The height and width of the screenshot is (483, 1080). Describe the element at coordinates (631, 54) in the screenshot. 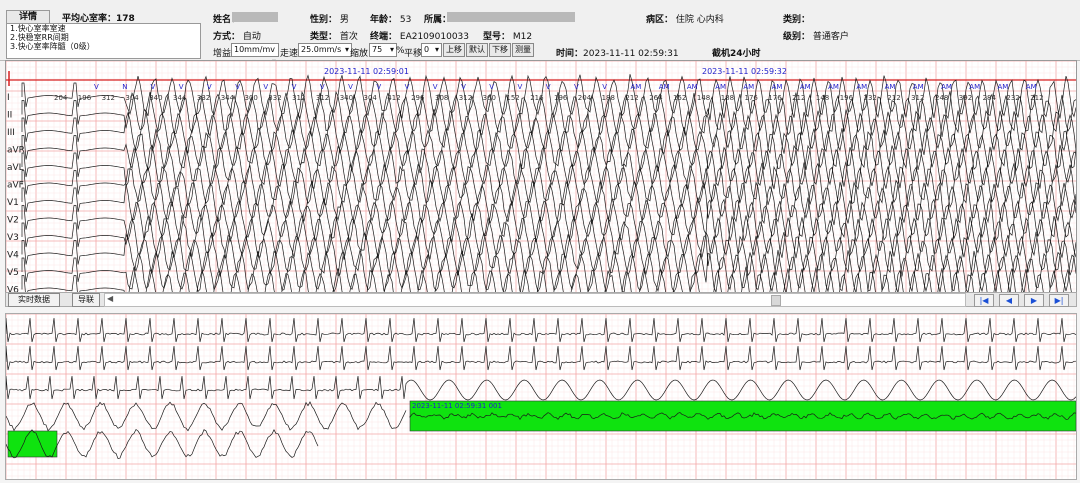

I see `time-value: 2023-11-11 02:59:31` at that location.